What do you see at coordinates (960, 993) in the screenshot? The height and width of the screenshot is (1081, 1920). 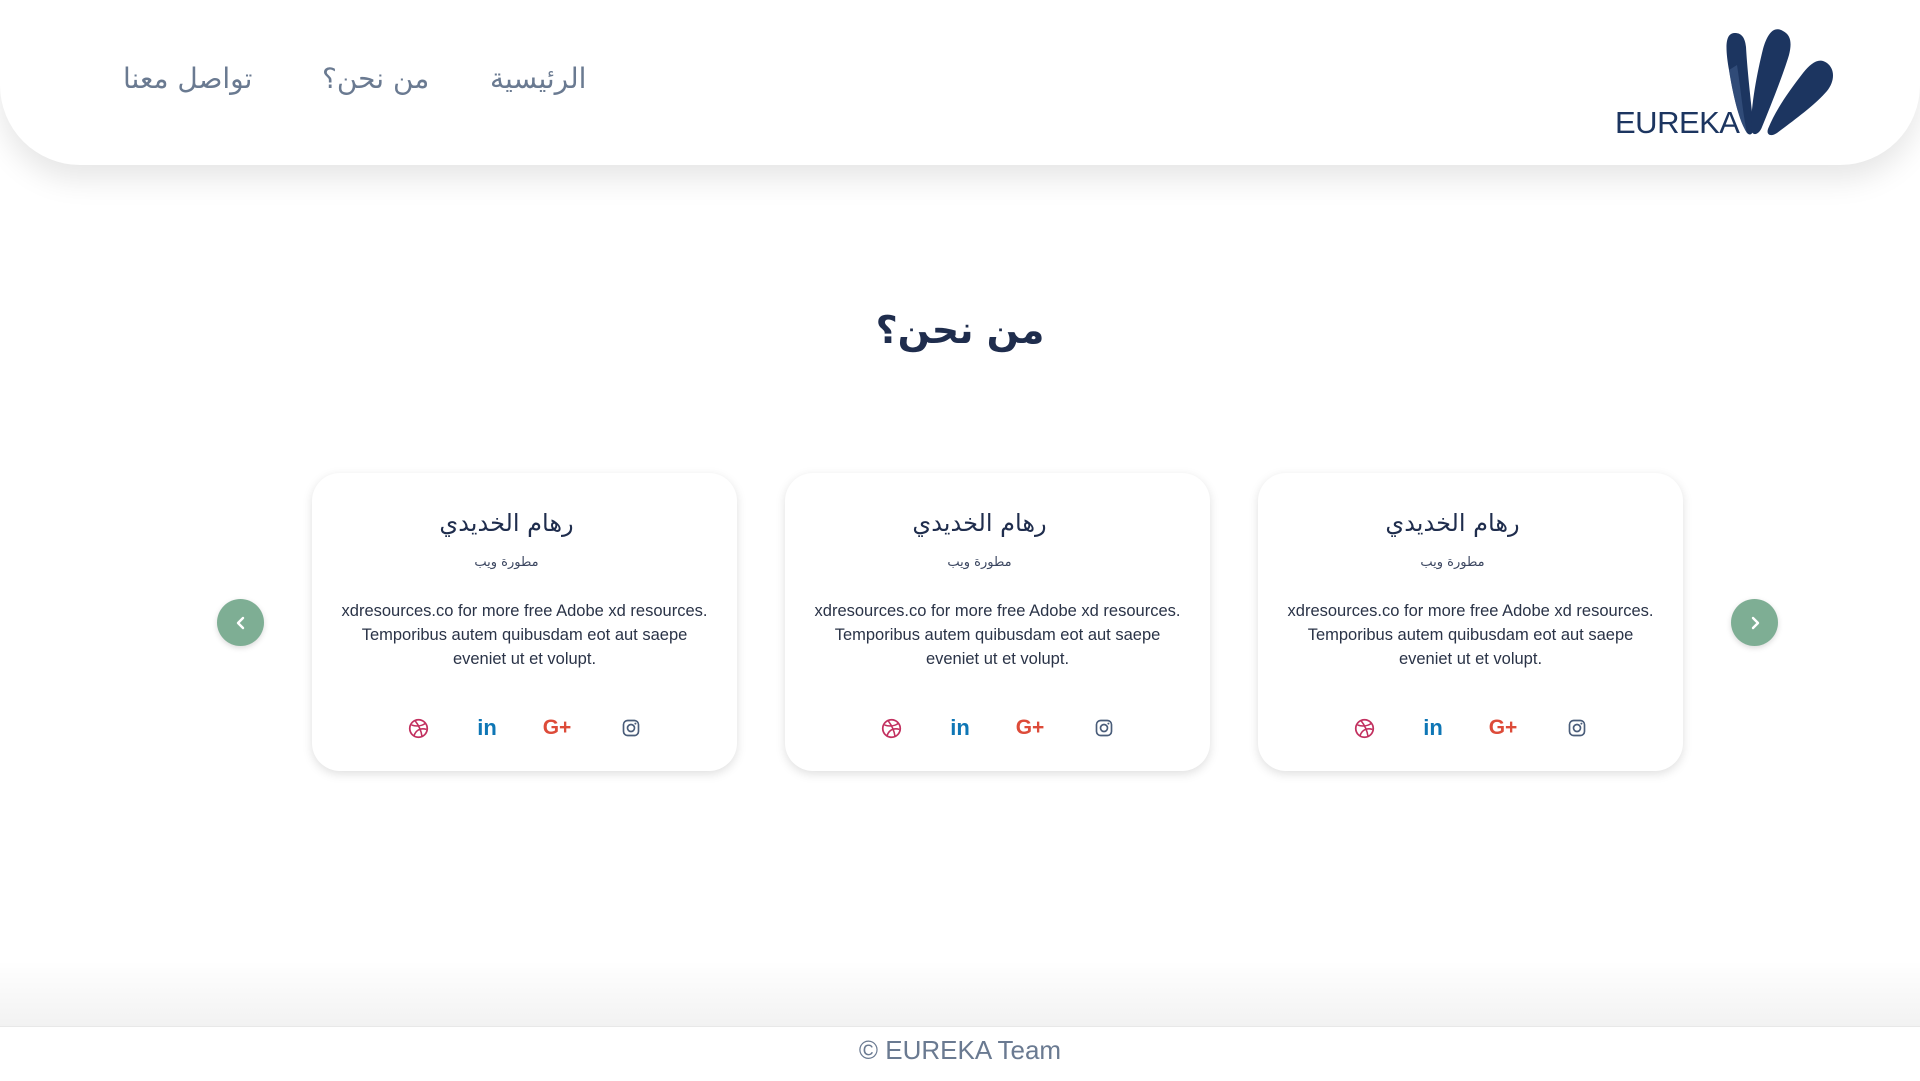 I see `footer-shadow` at bounding box center [960, 993].